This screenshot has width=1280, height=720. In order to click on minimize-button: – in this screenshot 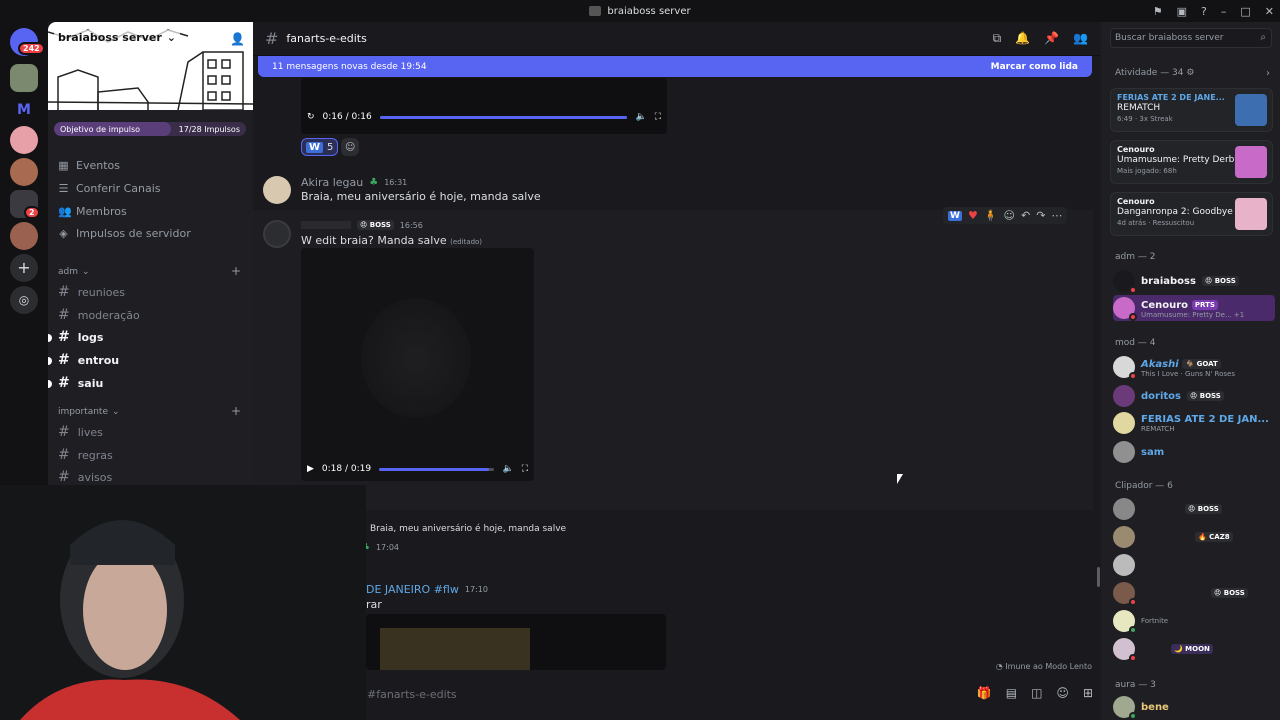, I will do `click(1224, 11)`.